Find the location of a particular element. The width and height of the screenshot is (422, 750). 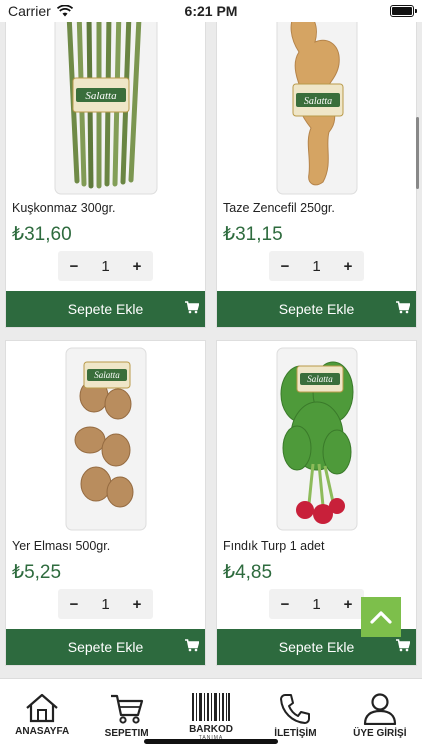

barcode-icon is located at coordinates (211, 707).